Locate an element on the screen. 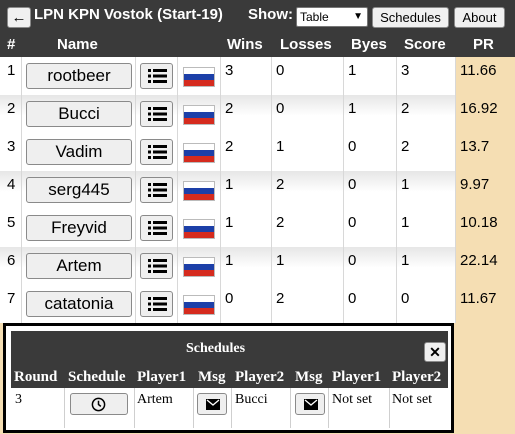 Image resolution: width=515 pixels, height=434 pixels. message-player1-button is located at coordinates (212, 404).